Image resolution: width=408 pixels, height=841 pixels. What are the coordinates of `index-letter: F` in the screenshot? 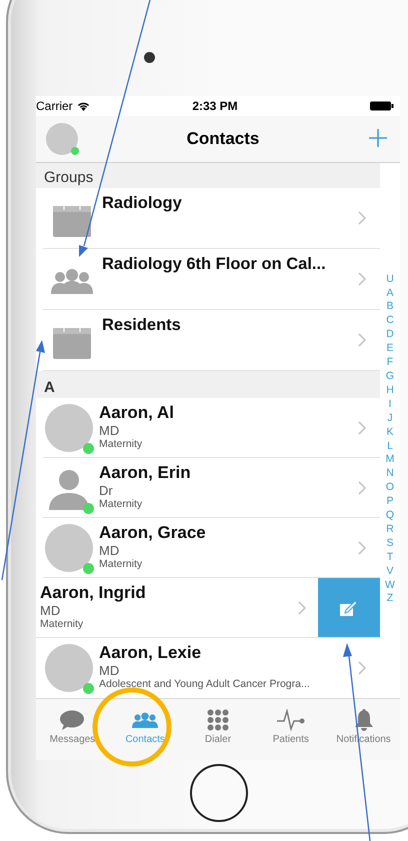 It's located at (390, 363).